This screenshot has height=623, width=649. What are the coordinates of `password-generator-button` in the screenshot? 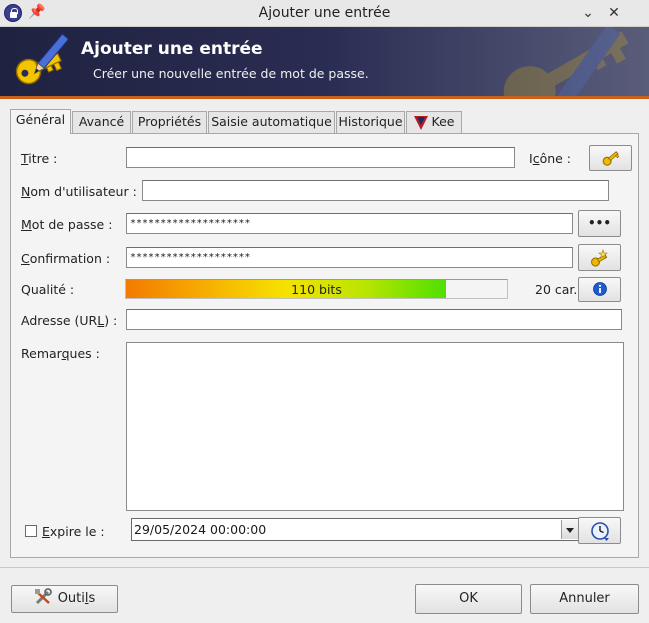 It's located at (599, 257).